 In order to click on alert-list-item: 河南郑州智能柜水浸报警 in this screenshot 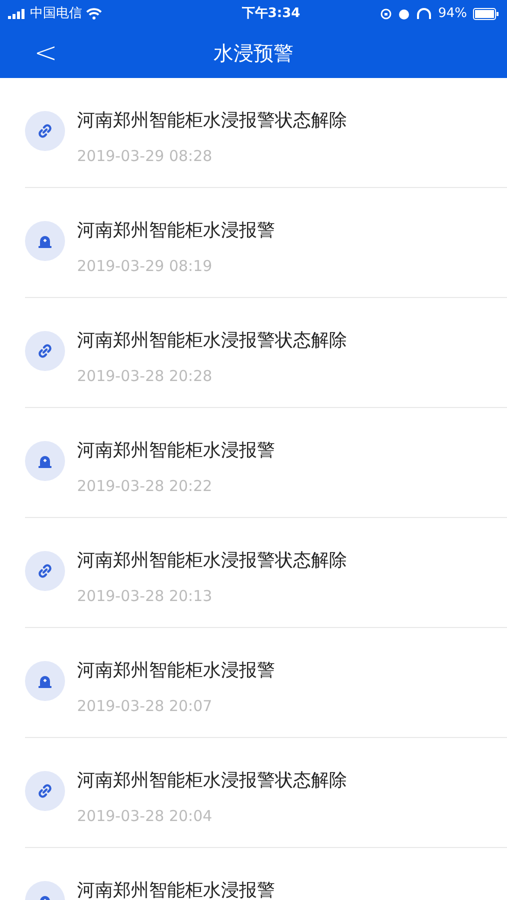, I will do `click(253, 874)`.